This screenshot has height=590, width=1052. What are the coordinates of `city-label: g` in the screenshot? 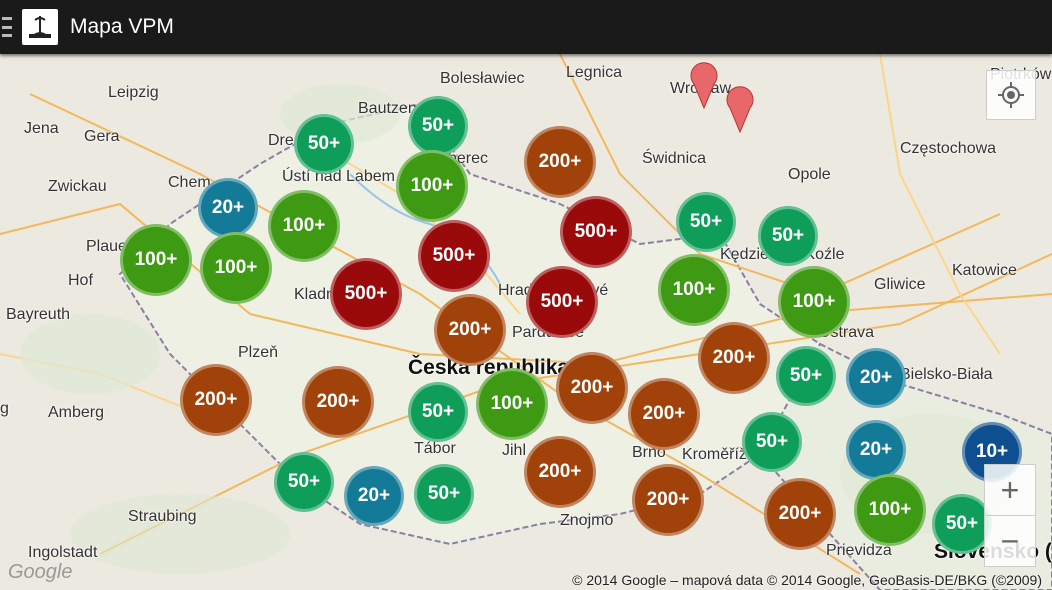 It's located at (4, 408).